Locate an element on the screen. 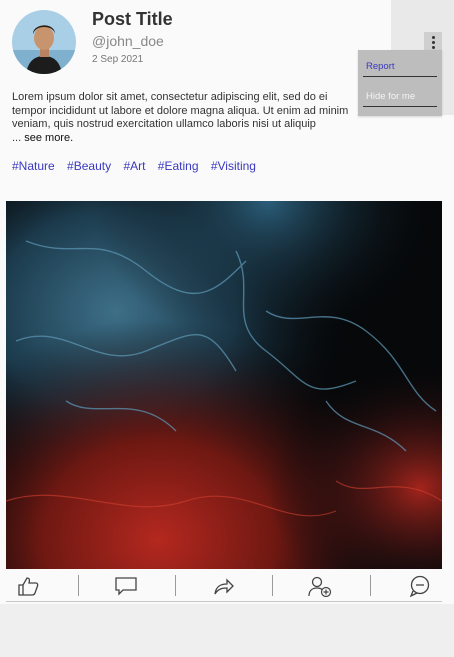 This screenshot has height=657, width=454. tag-link: #Nature is located at coordinates (33, 166).